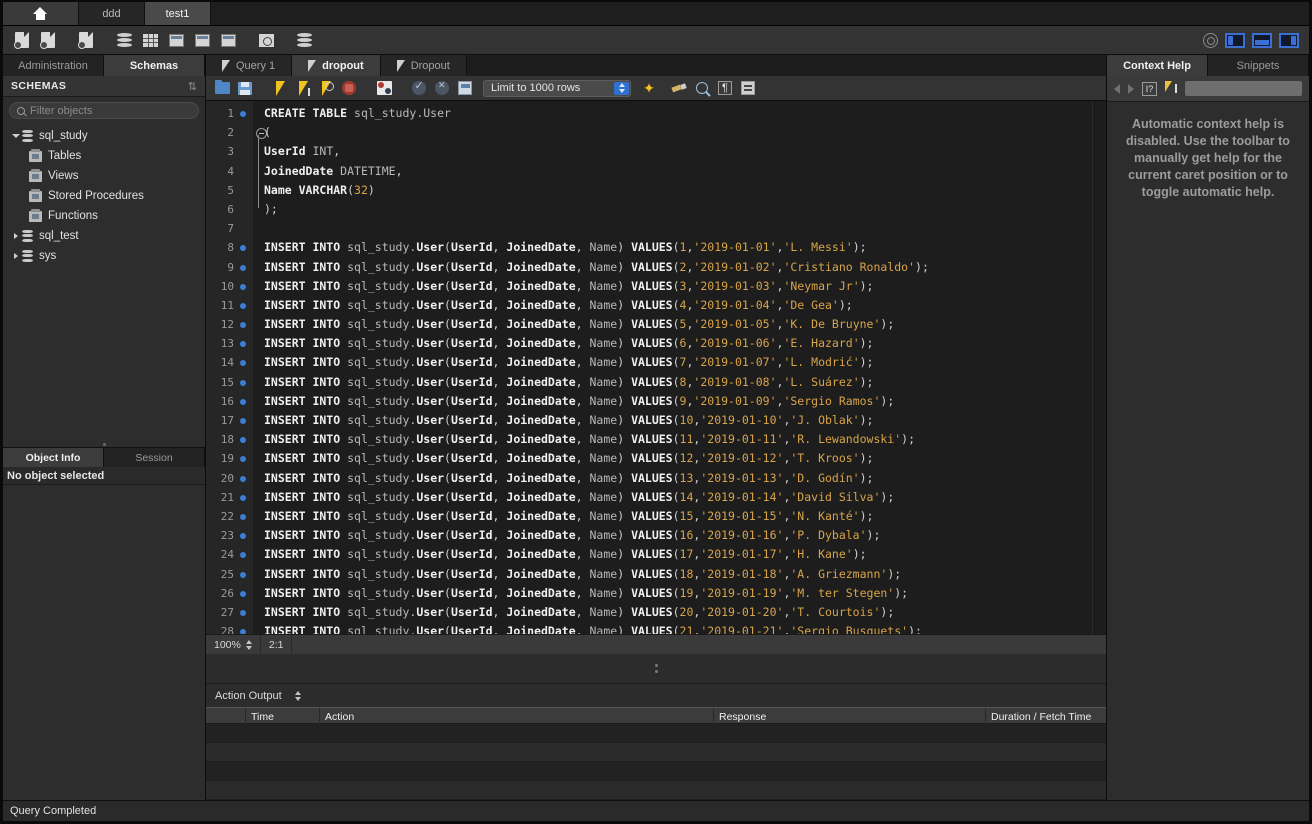 The width and height of the screenshot is (1312, 824). I want to click on gutter-line: 28, so click(229, 628).